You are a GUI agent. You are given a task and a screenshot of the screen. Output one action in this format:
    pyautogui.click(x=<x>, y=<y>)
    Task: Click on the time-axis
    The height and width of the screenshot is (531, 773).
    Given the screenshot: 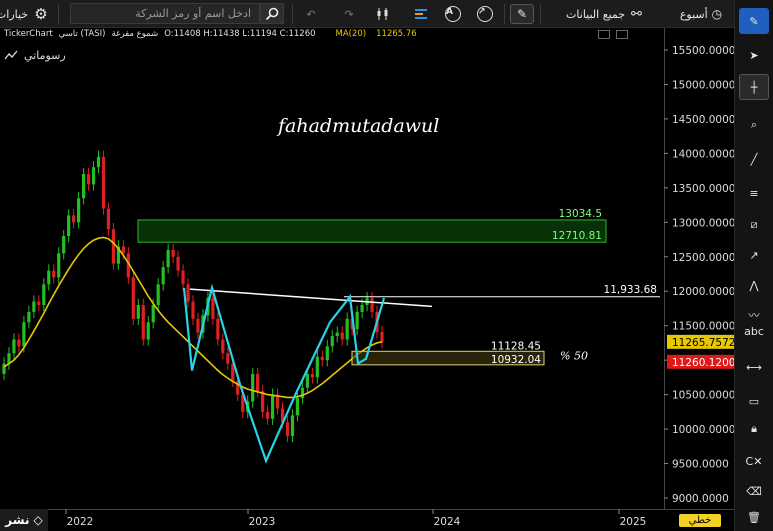 What is the action you would take?
    pyautogui.click(x=367, y=520)
    